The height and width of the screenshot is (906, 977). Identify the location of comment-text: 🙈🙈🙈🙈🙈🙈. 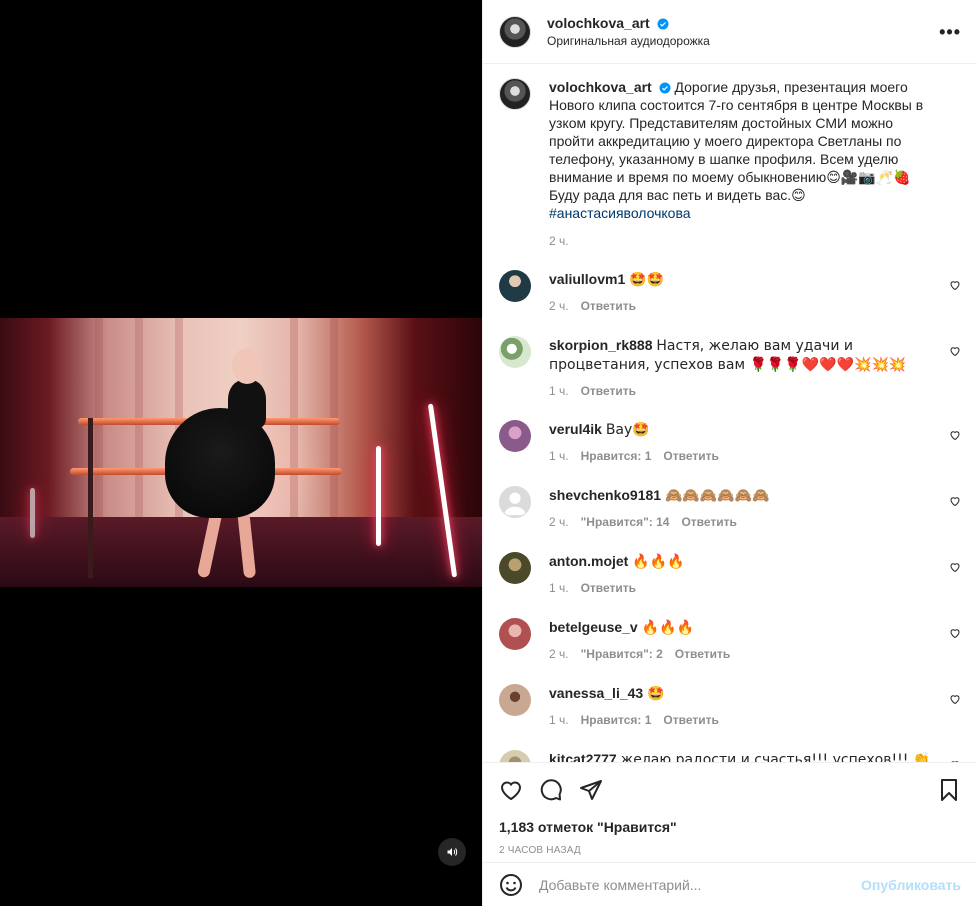
(717, 496).